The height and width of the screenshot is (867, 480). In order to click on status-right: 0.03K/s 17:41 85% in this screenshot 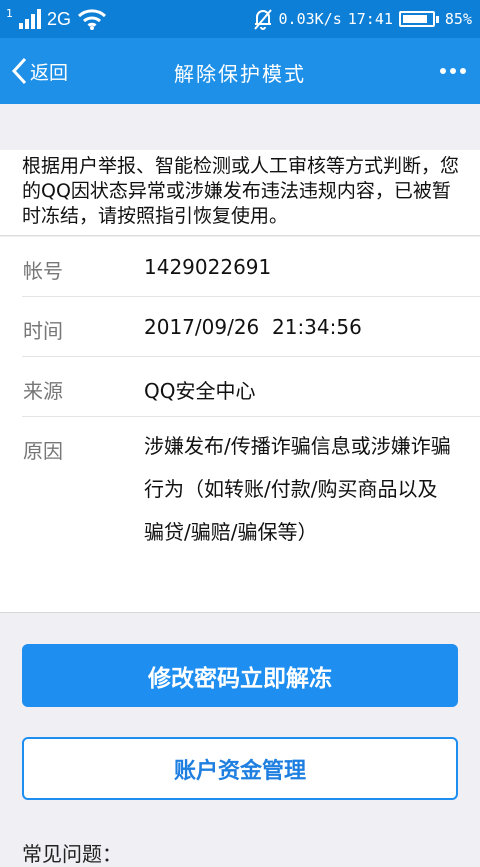, I will do `click(366, 19)`.